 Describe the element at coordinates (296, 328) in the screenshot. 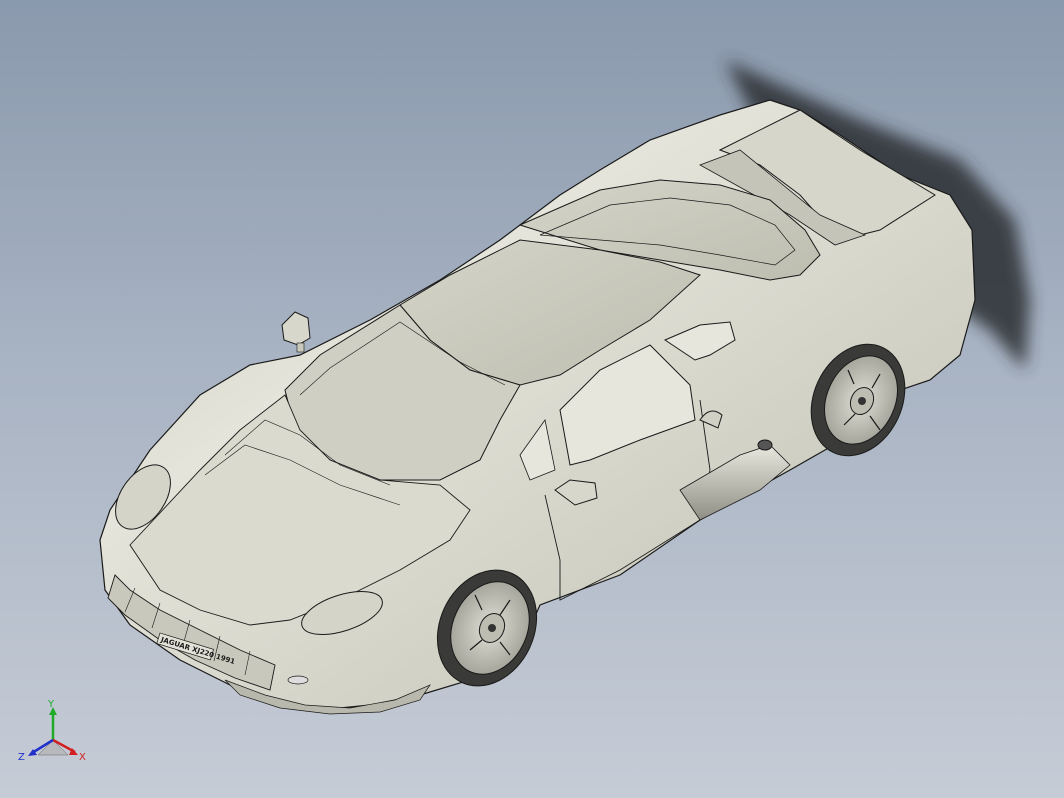

I see `left-mirror` at that location.